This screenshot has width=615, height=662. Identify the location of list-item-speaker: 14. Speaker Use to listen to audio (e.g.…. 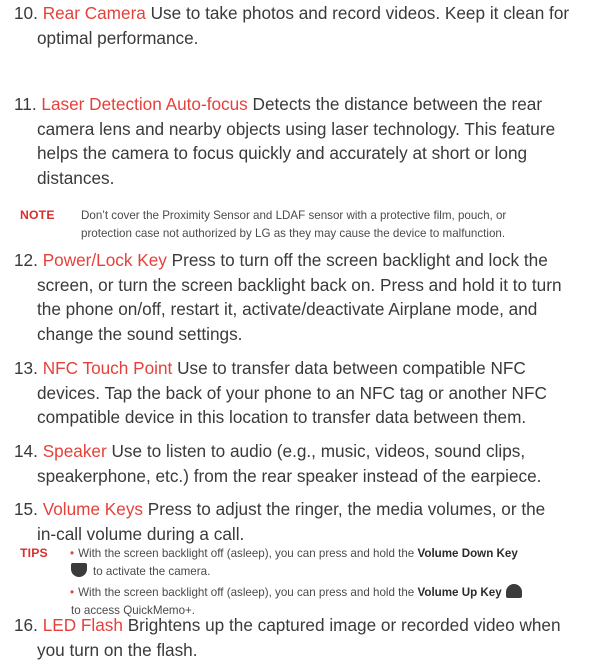
(312, 463).